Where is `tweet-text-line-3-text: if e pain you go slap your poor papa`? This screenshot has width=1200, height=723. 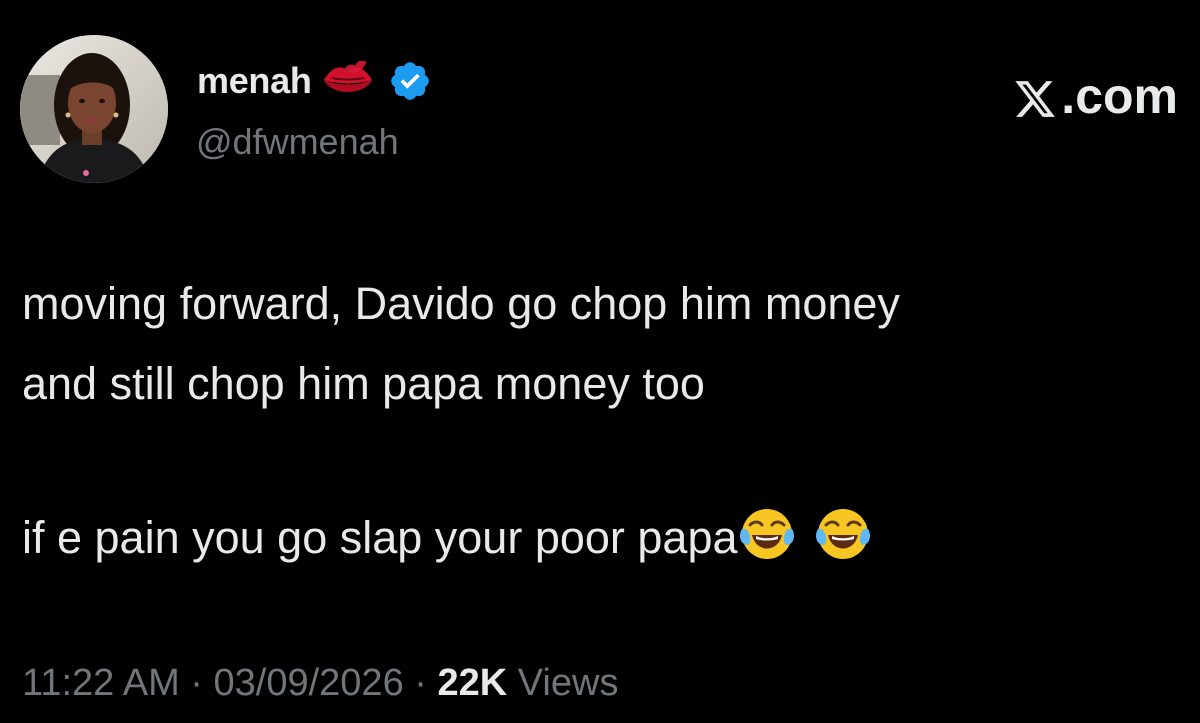
tweet-text-line-3-text: if e pain you go slap your poor papa is located at coordinates (380, 537).